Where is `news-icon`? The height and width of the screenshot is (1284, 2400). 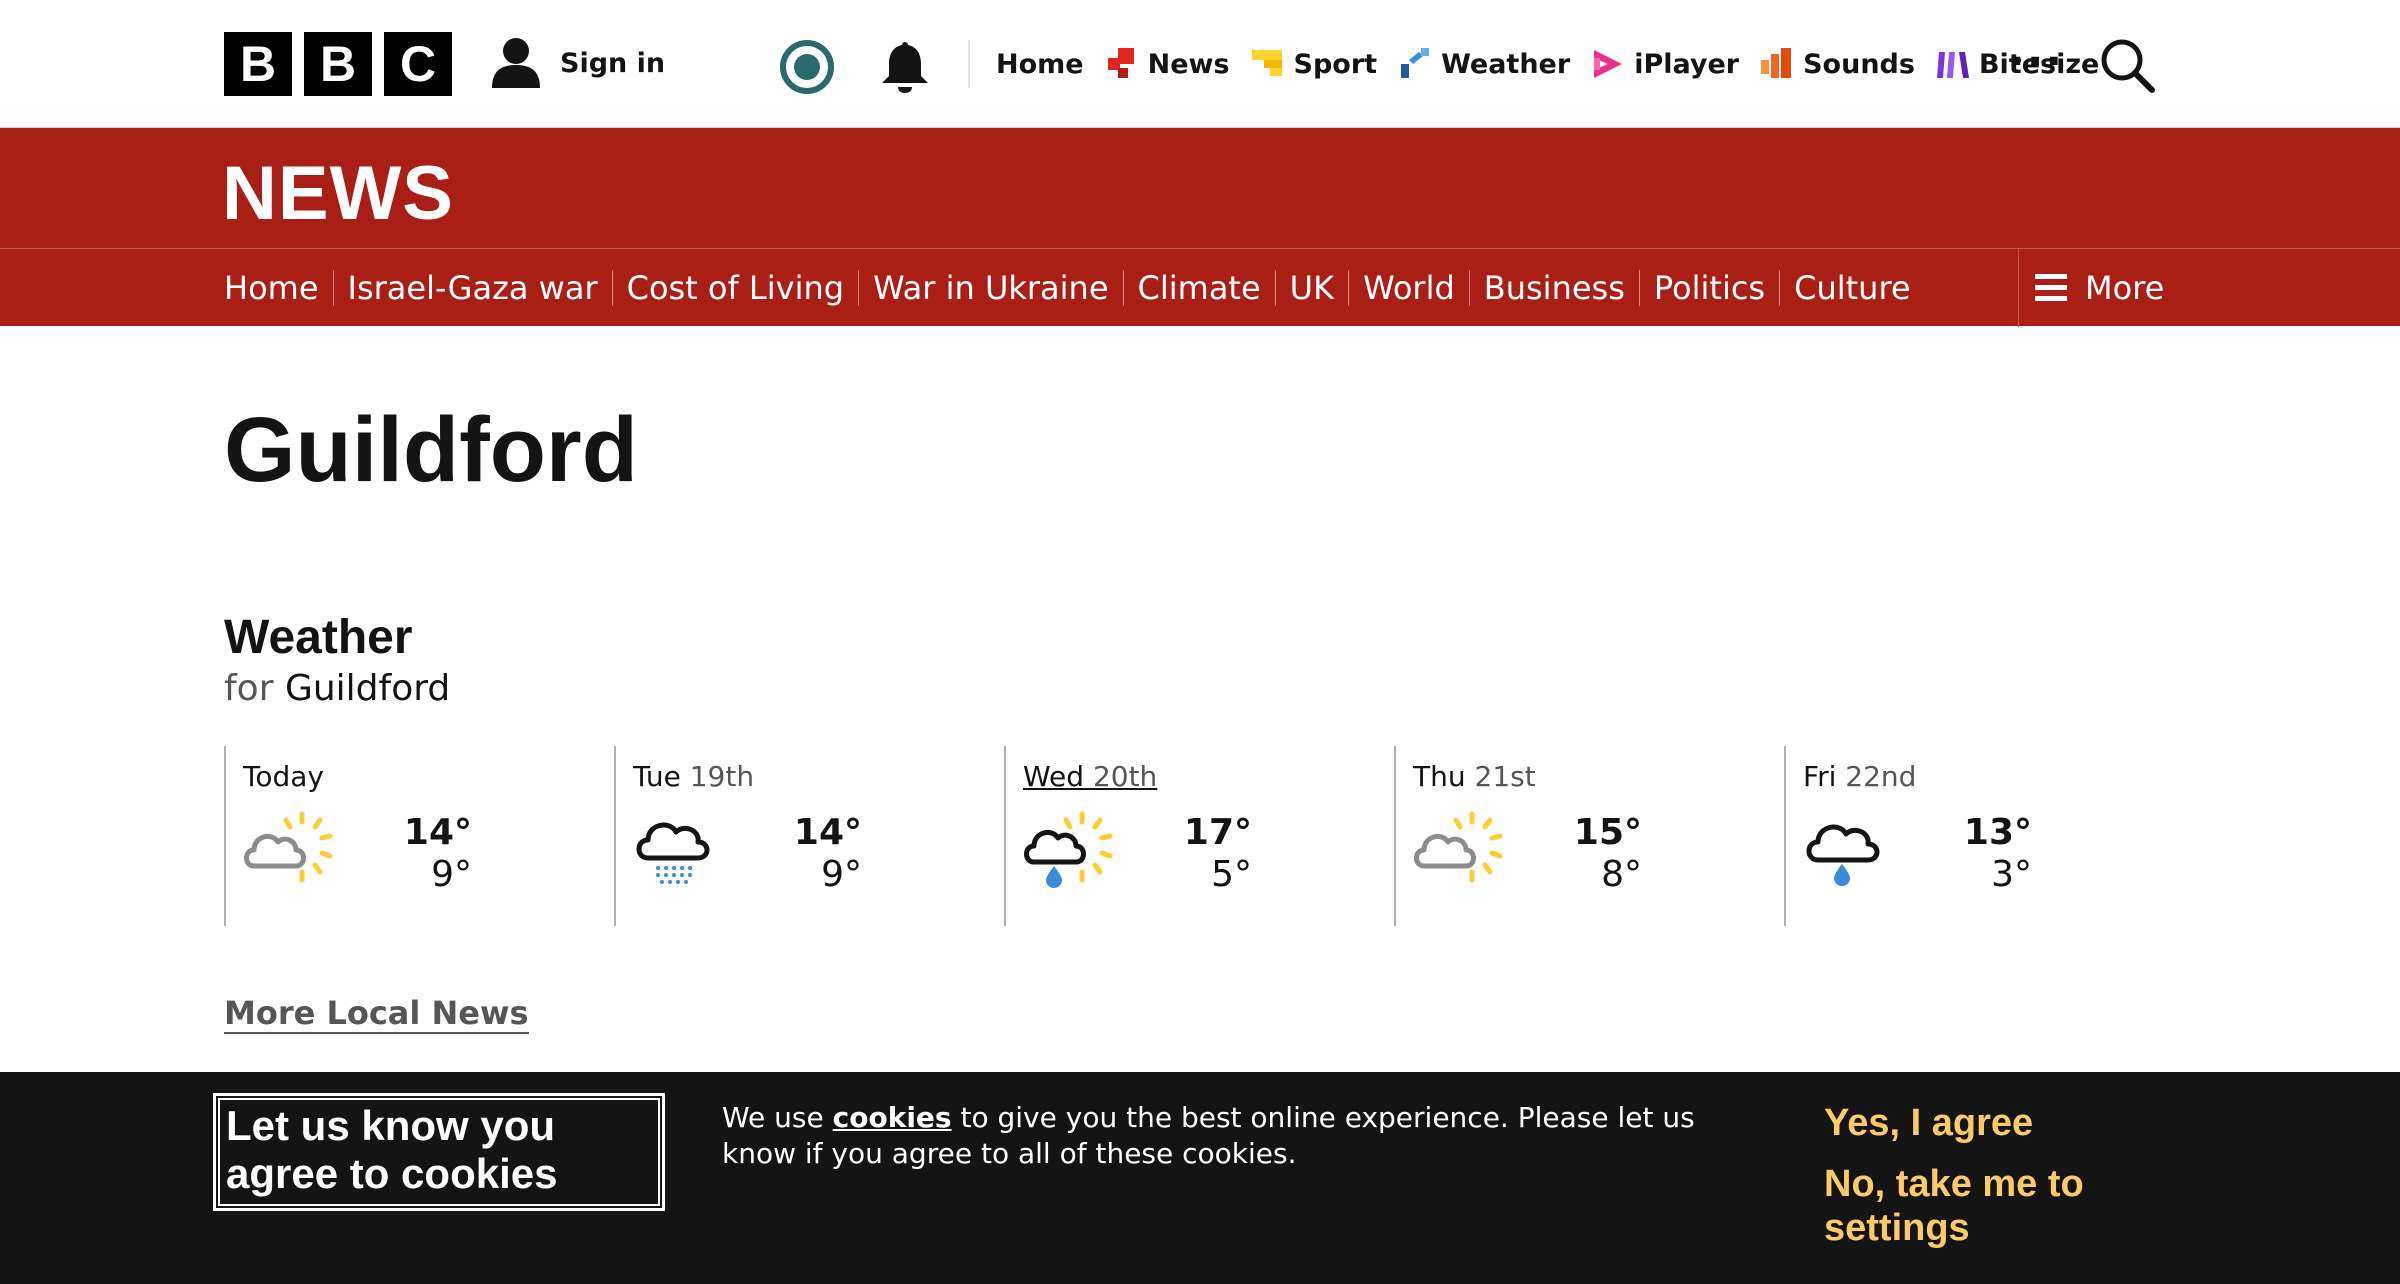 news-icon is located at coordinates (1120, 63).